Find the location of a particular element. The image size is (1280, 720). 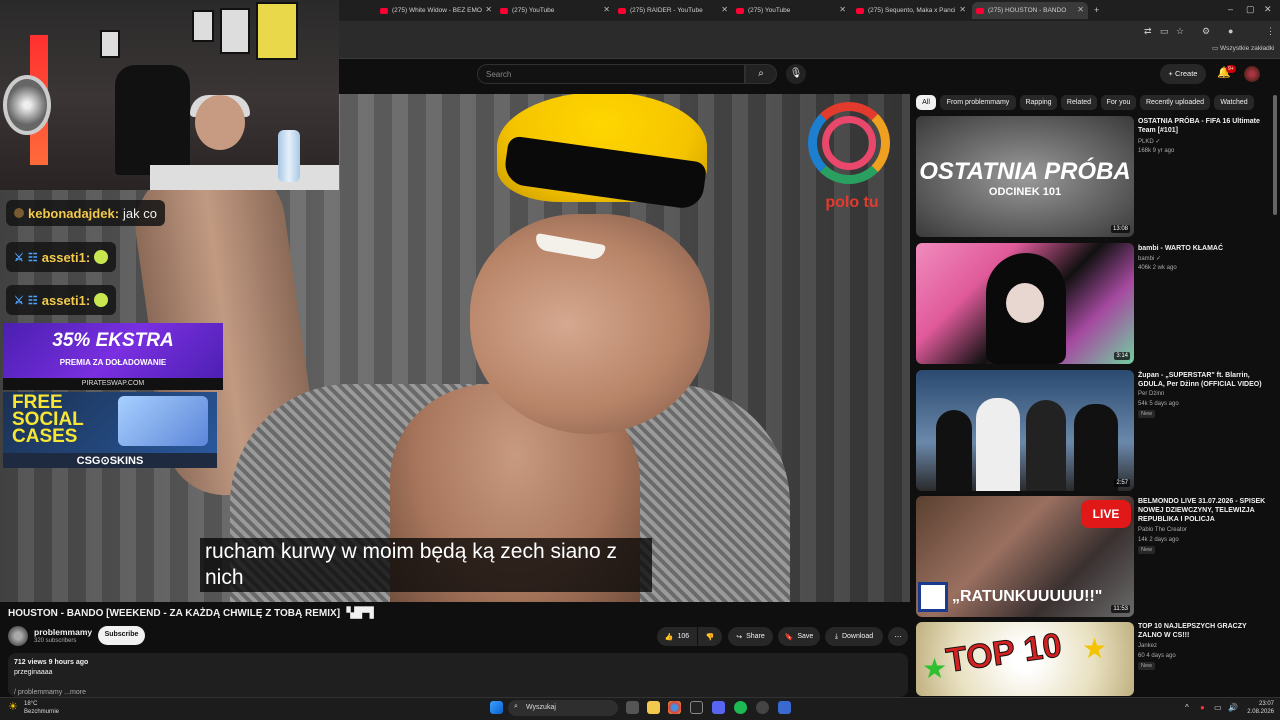

taskbar-clock: 23:07 2.08.2026 is located at coordinates (1259, 708).